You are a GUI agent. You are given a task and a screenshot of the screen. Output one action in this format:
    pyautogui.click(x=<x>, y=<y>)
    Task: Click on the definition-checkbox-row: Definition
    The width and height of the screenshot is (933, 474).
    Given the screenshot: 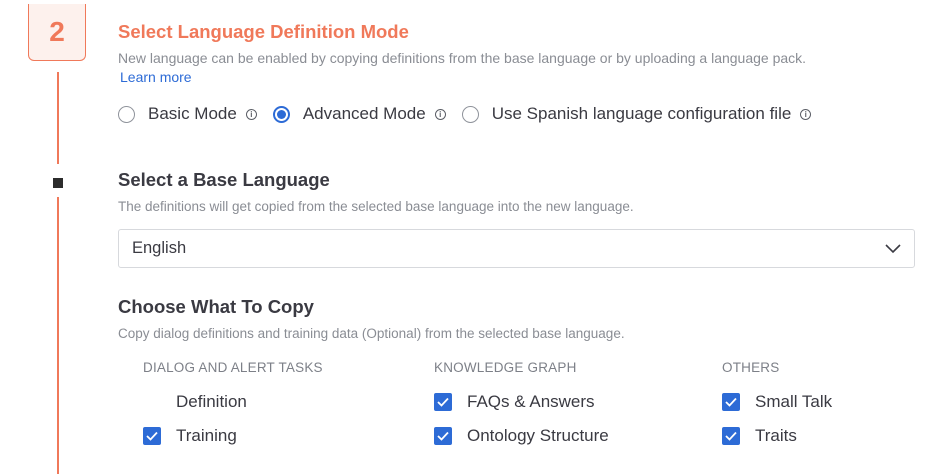 What is the action you would take?
    pyautogui.click(x=195, y=402)
    